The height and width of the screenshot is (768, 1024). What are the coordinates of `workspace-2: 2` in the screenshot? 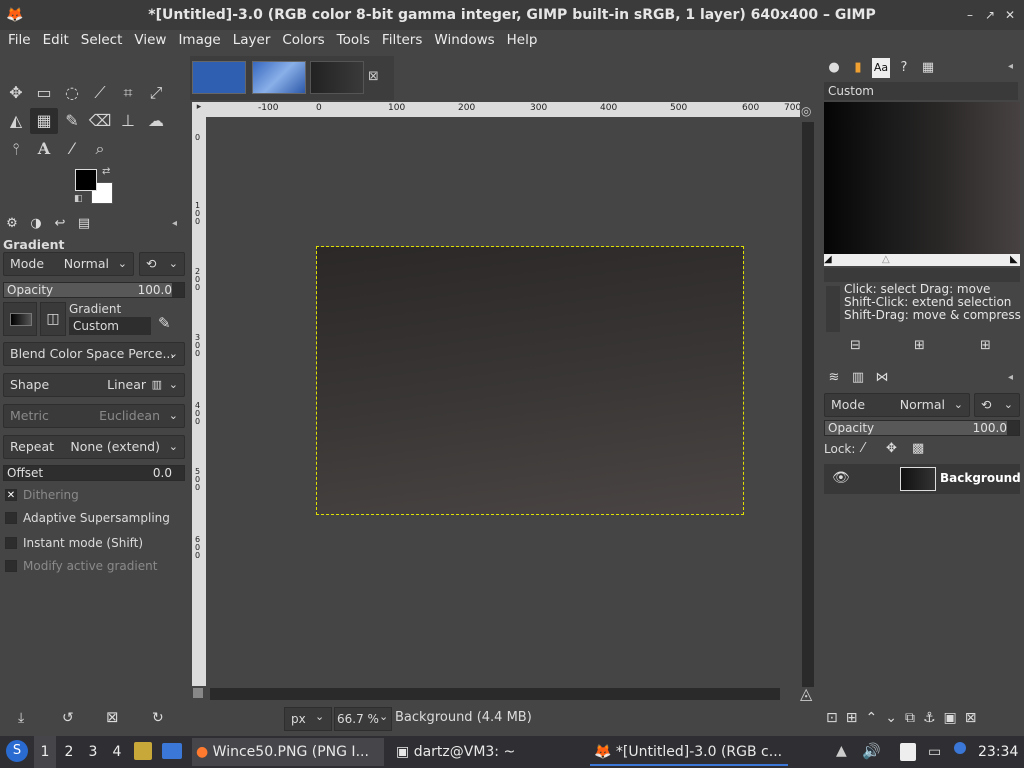 It's located at (69, 752).